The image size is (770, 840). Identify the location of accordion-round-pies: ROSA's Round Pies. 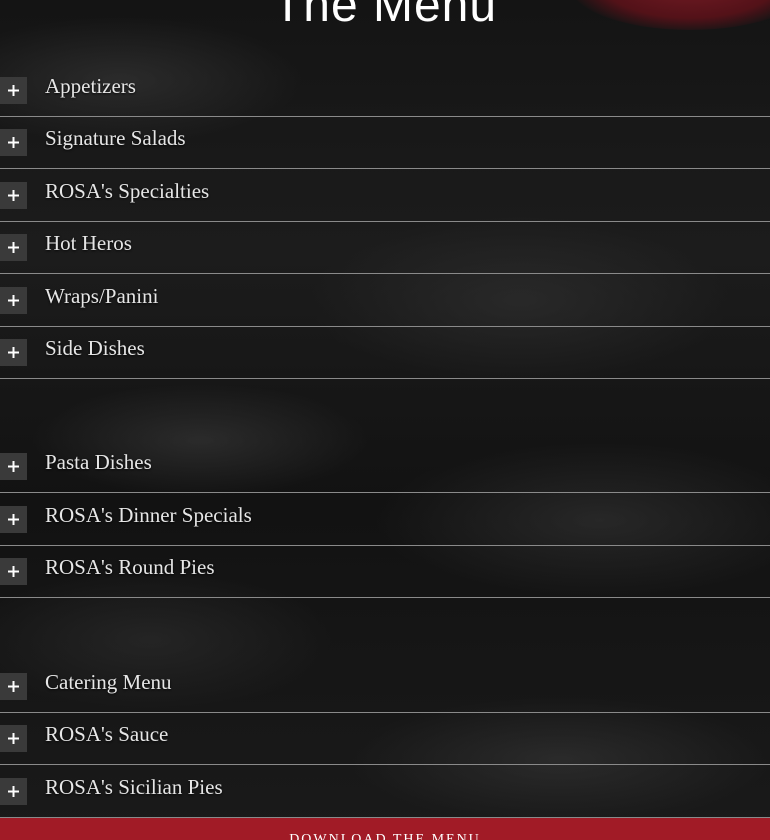
(385, 571).